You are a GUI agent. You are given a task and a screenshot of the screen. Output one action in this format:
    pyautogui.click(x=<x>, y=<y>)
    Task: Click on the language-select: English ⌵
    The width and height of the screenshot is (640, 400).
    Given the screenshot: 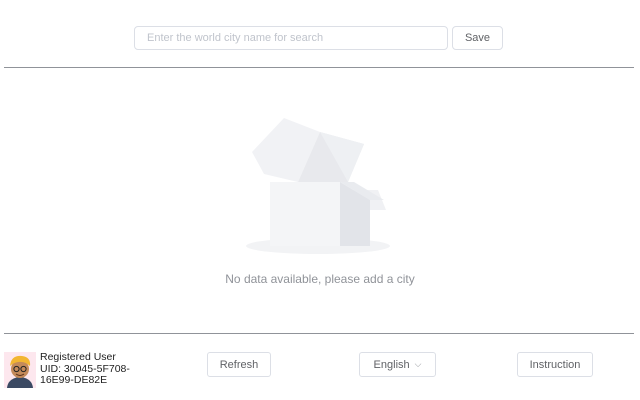 What is the action you would take?
    pyautogui.click(x=397, y=364)
    